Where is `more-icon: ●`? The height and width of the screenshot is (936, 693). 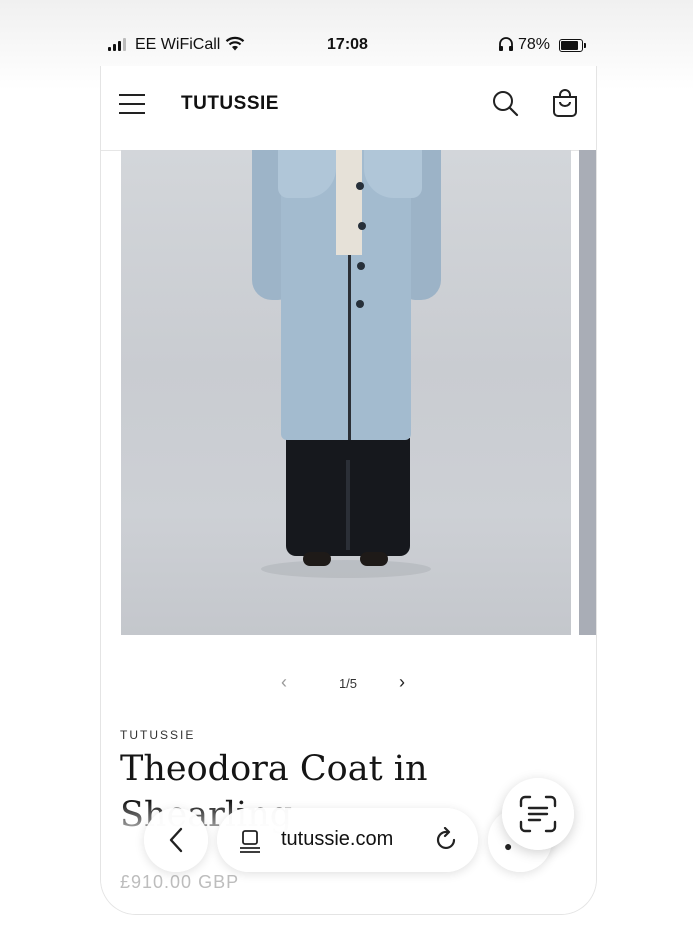 more-icon: ● is located at coordinates (508, 846).